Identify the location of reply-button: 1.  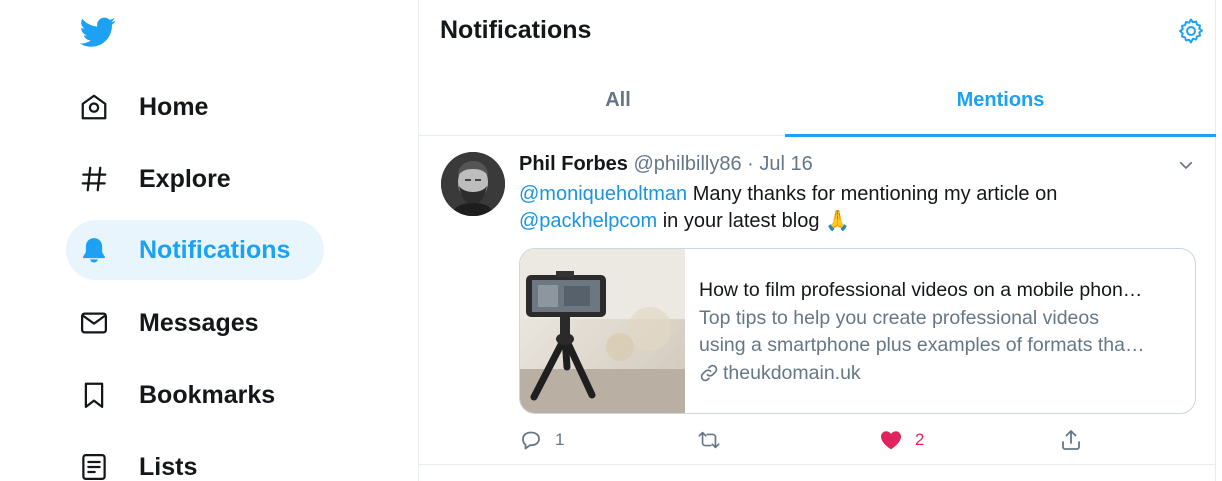
(541, 440).